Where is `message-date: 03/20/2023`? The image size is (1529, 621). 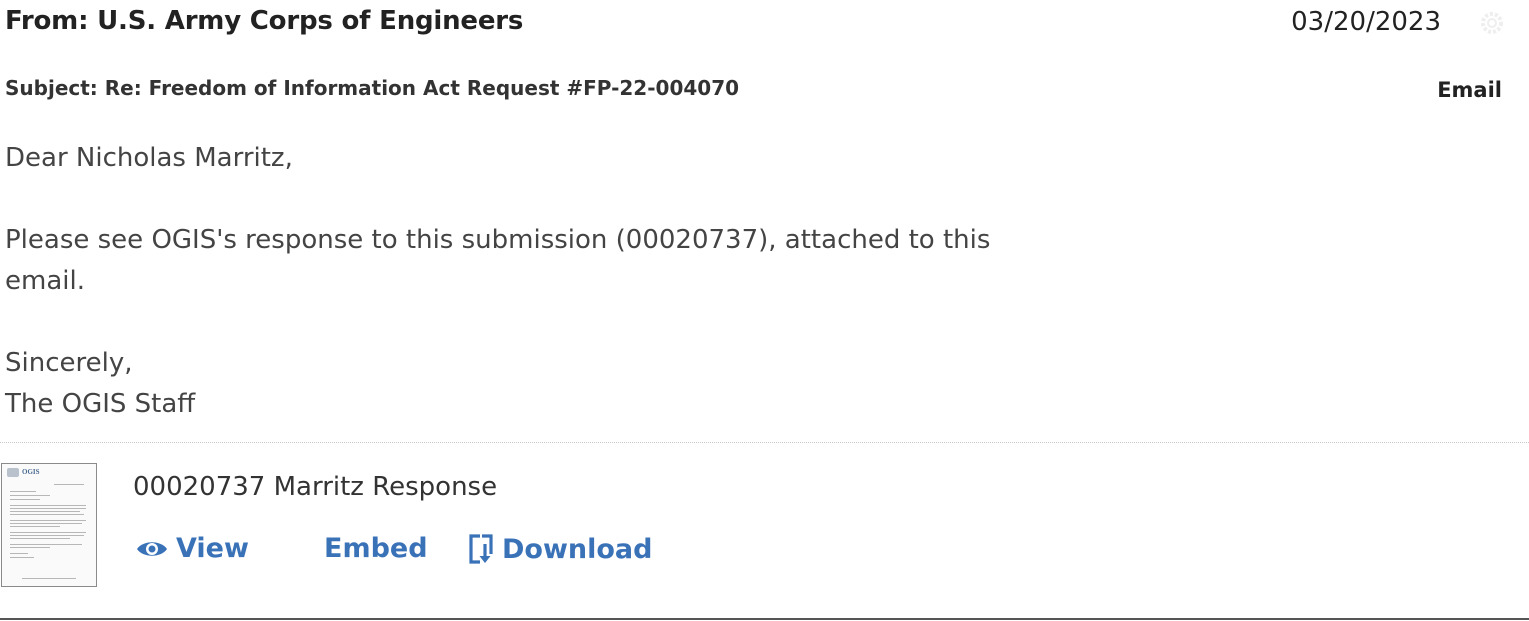 message-date: 03/20/2023 is located at coordinates (1366, 22).